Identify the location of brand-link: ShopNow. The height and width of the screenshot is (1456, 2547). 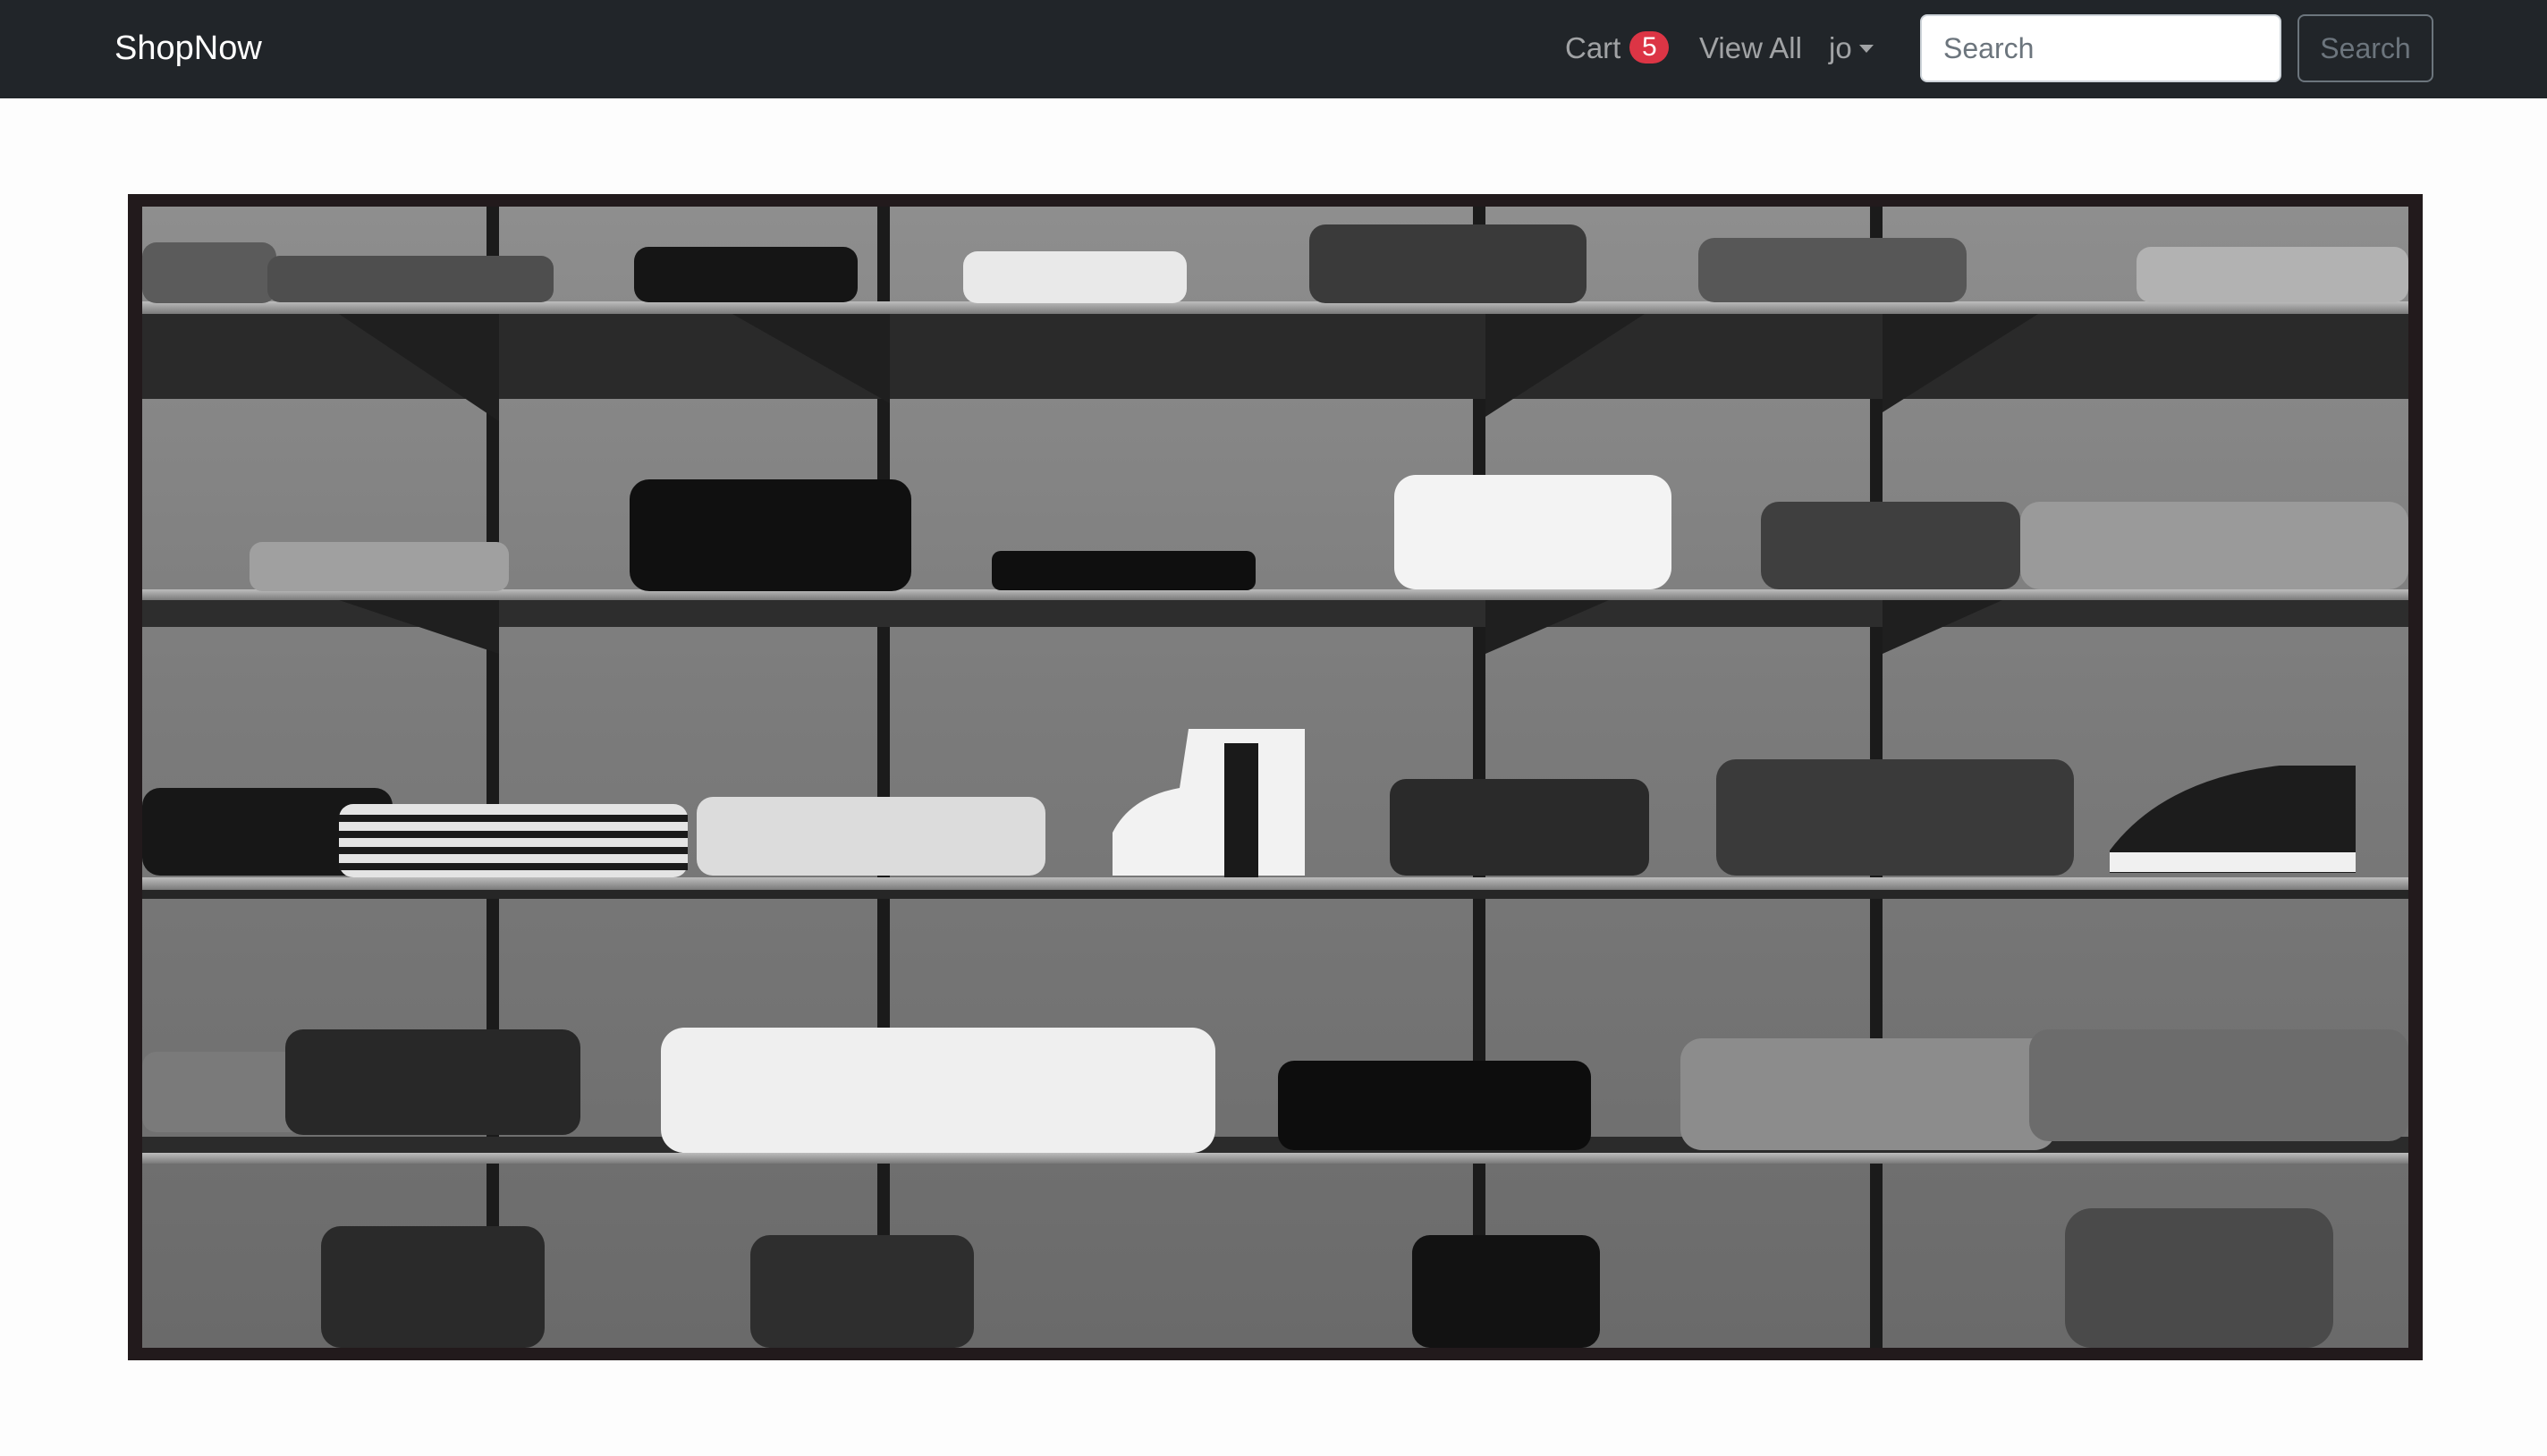
(188, 48).